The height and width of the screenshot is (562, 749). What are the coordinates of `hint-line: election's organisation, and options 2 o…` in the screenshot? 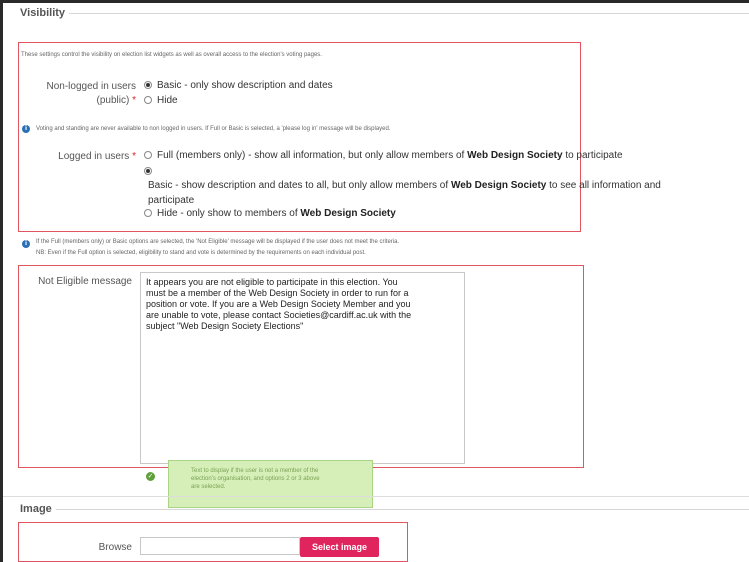 It's located at (255, 479).